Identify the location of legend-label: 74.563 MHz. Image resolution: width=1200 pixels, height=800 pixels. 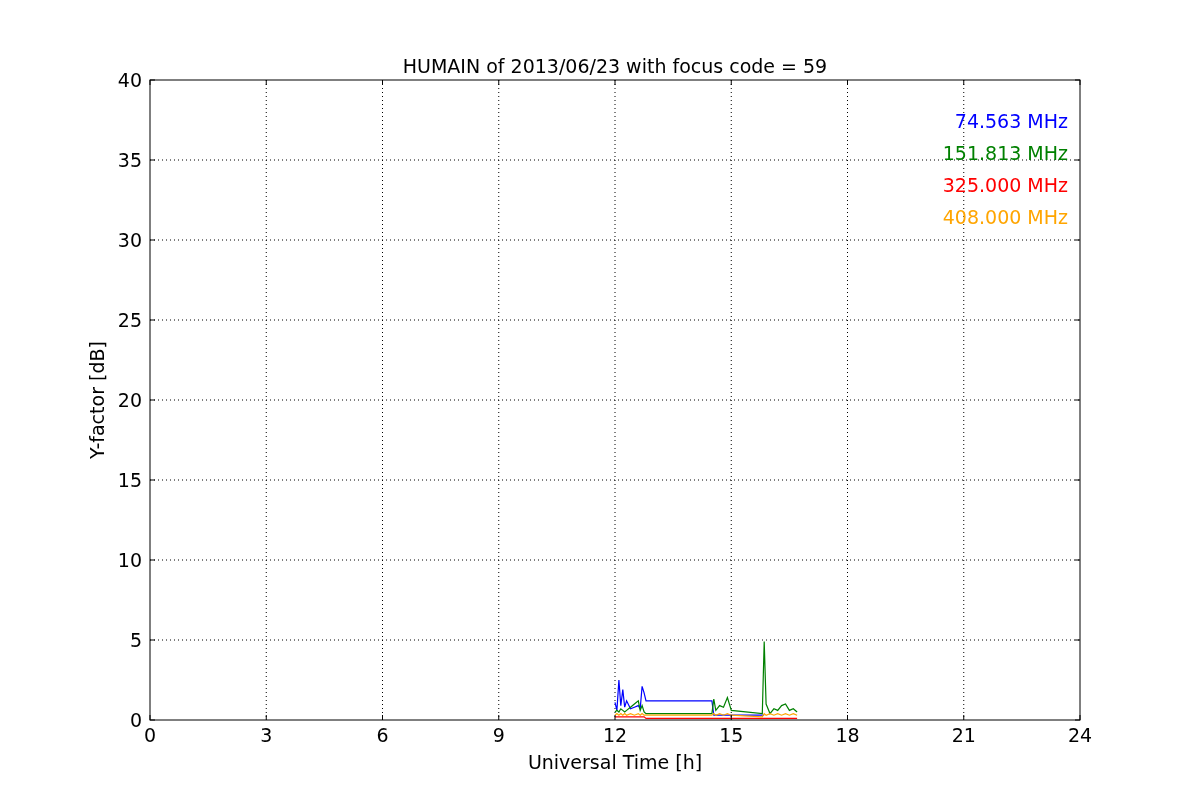
(1011, 121).